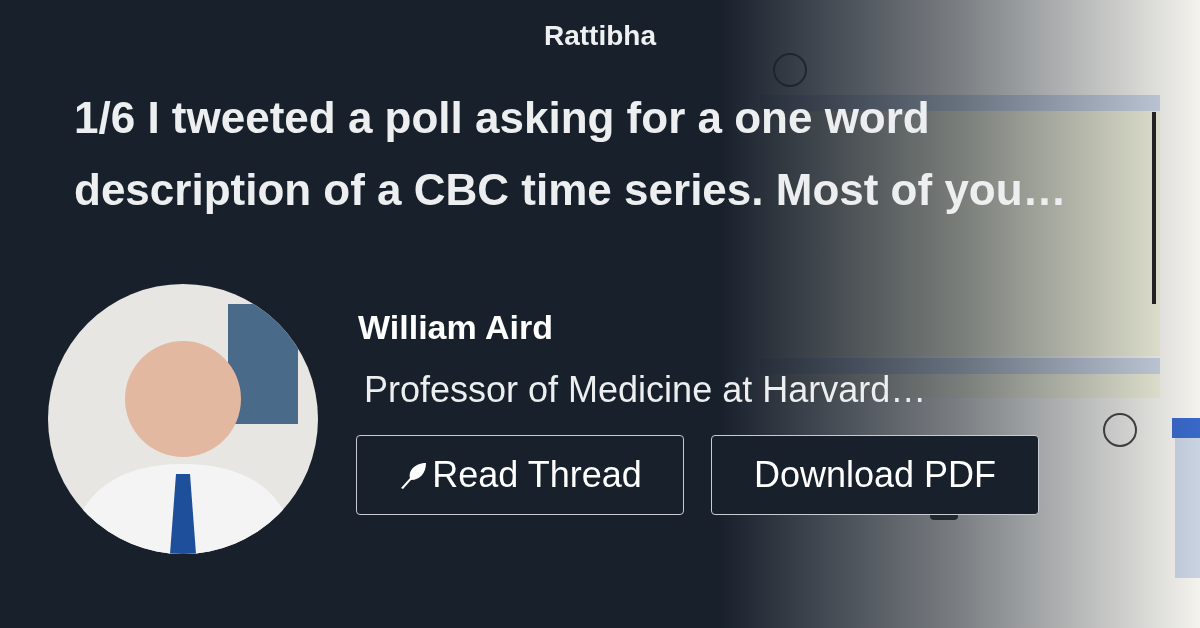 The height and width of the screenshot is (628, 1200). What do you see at coordinates (455, 327) in the screenshot?
I see `author-name: William Aird` at bounding box center [455, 327].